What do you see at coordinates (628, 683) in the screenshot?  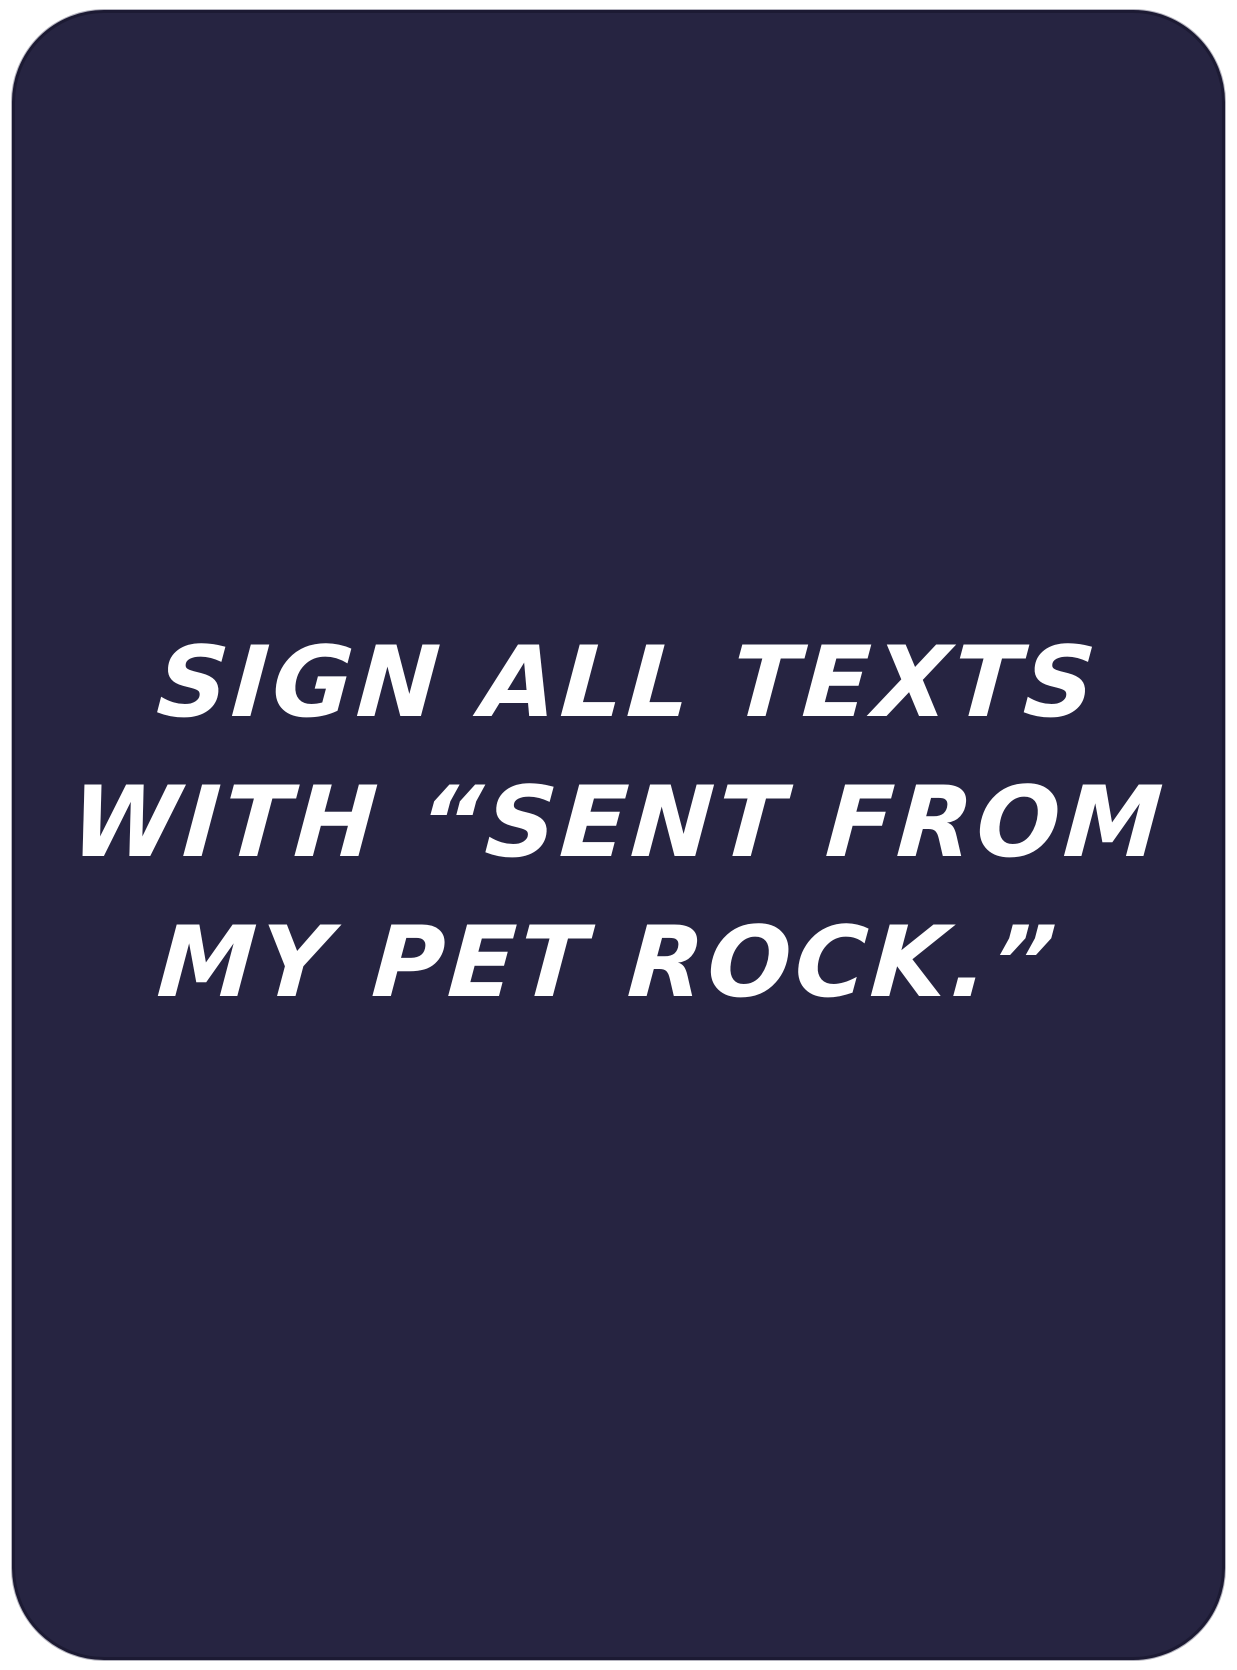 I see `card-text-line-1: SIGN ALL TEXTS` at bounding box center [628, 683].